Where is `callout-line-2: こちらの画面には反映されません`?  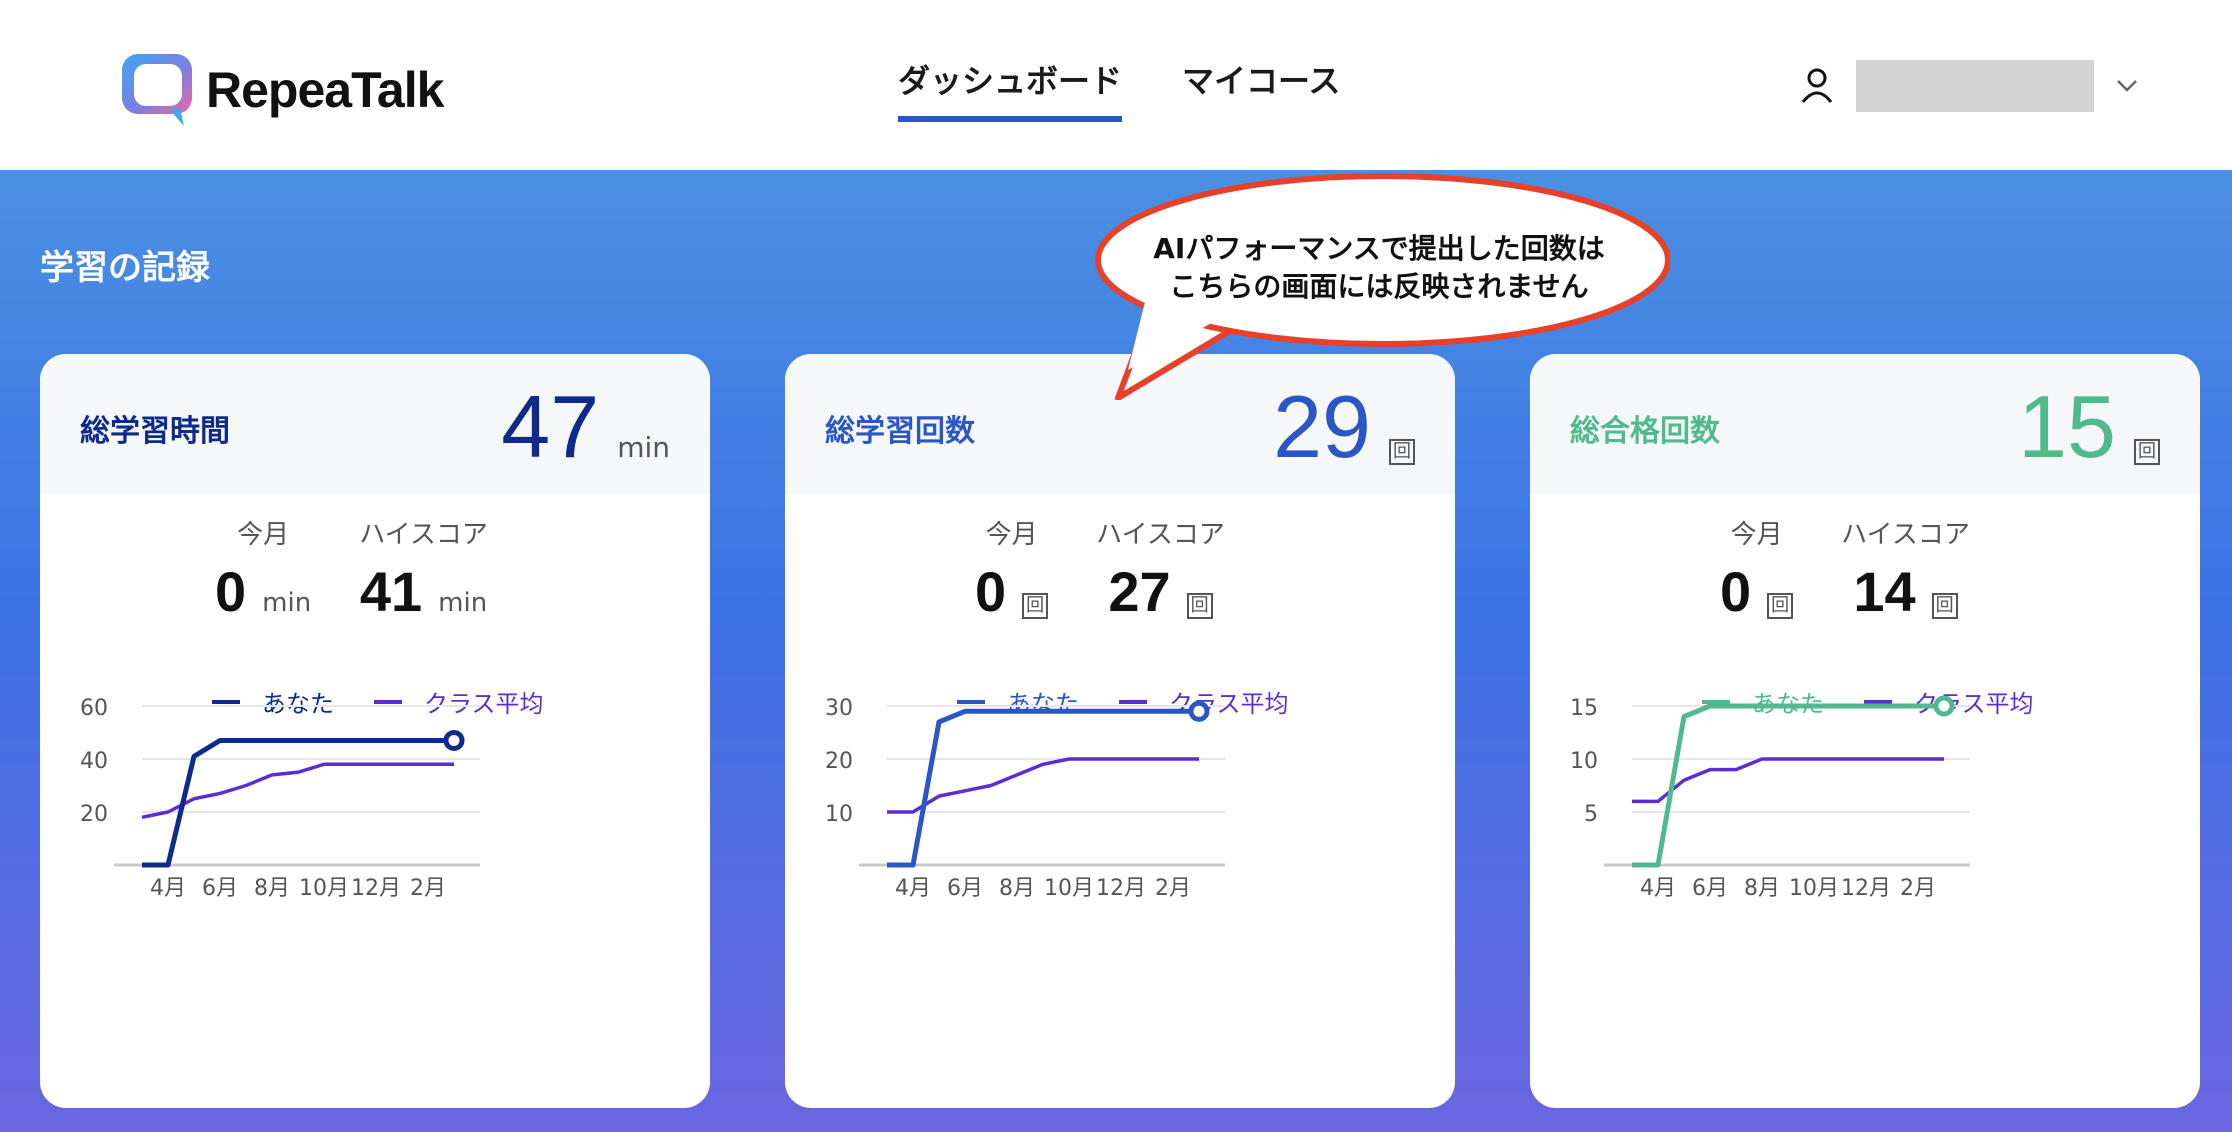
callout-line-2: こちらの画面には反映されません is located at coordinates (1379, 286).